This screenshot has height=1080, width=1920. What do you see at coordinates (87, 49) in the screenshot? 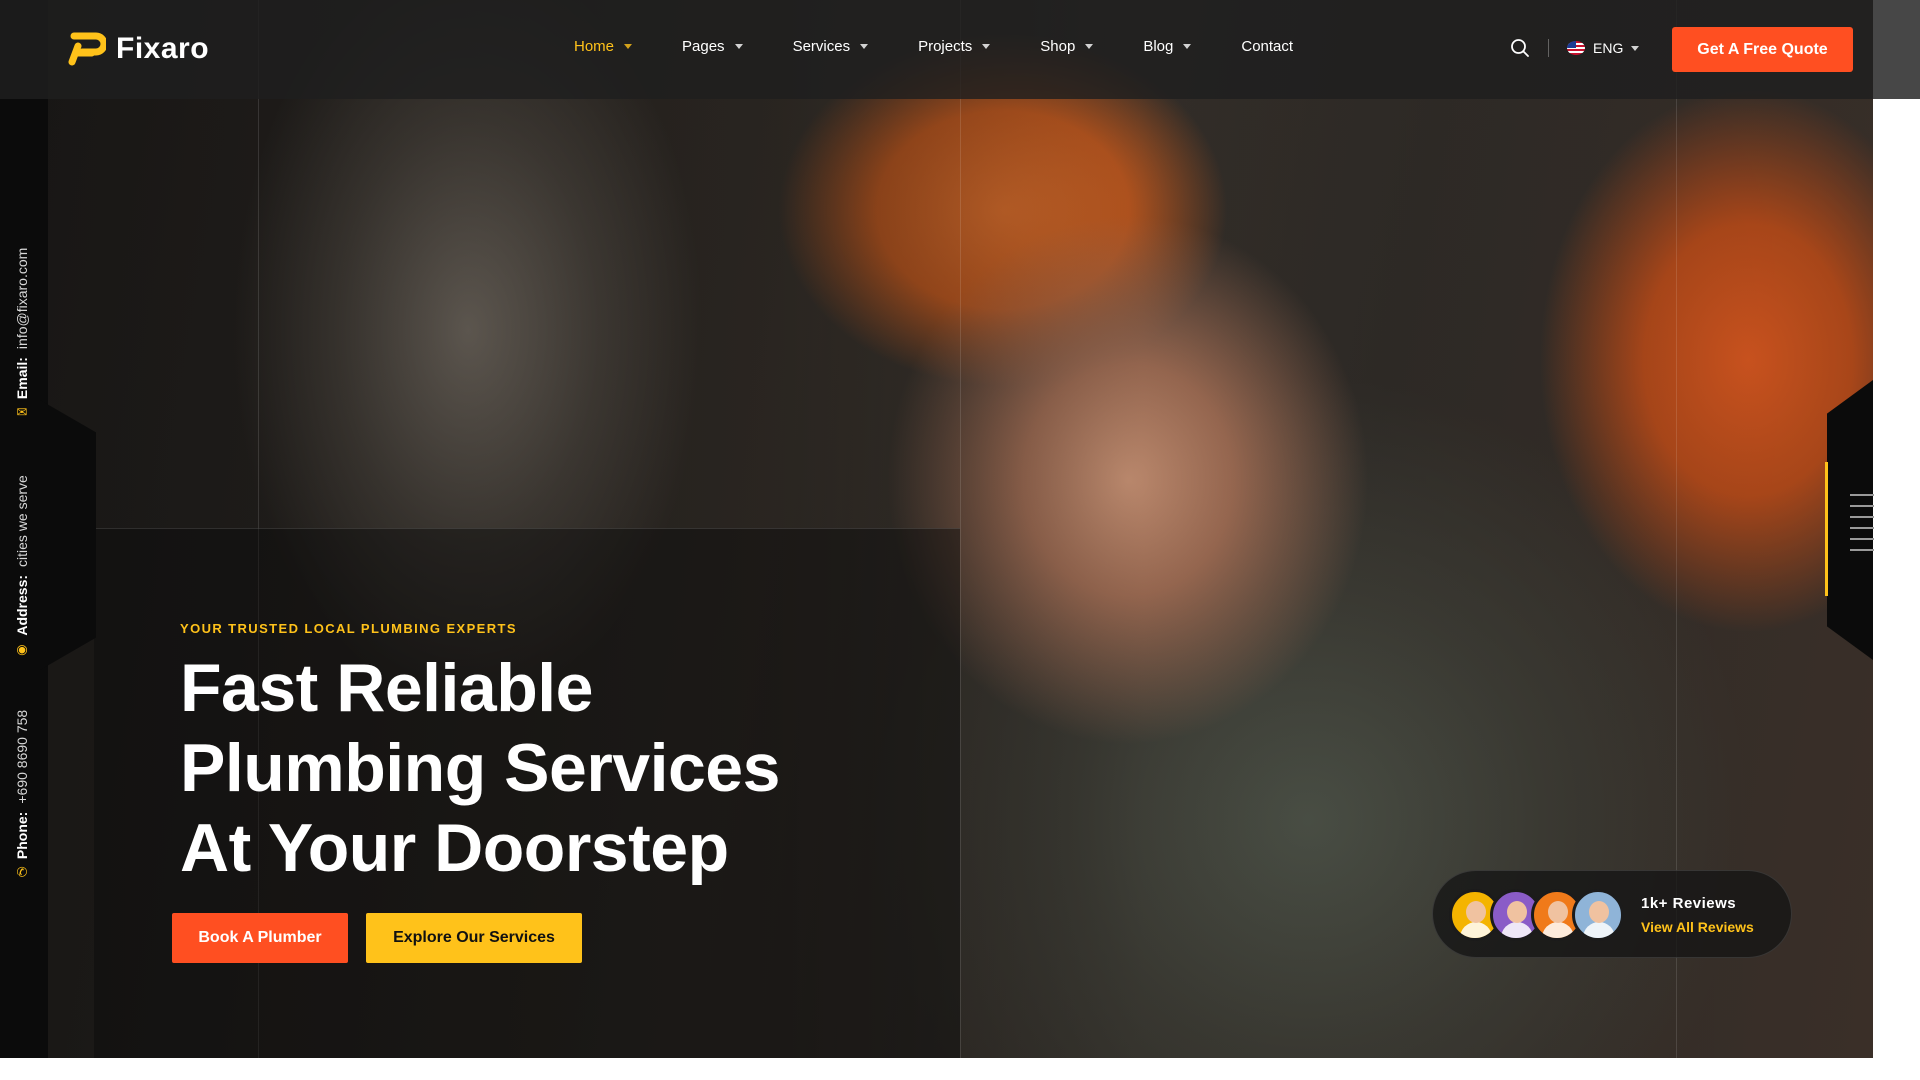
I see `logo-icon` at bounding box center [87, 49].